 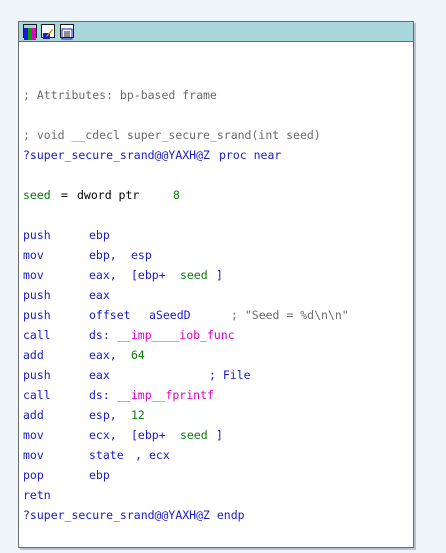 What do you see at coordinates (108, 195) in the screenshot?
I see `stack-var-type: dword ptr` at bounding box center [108, 195].